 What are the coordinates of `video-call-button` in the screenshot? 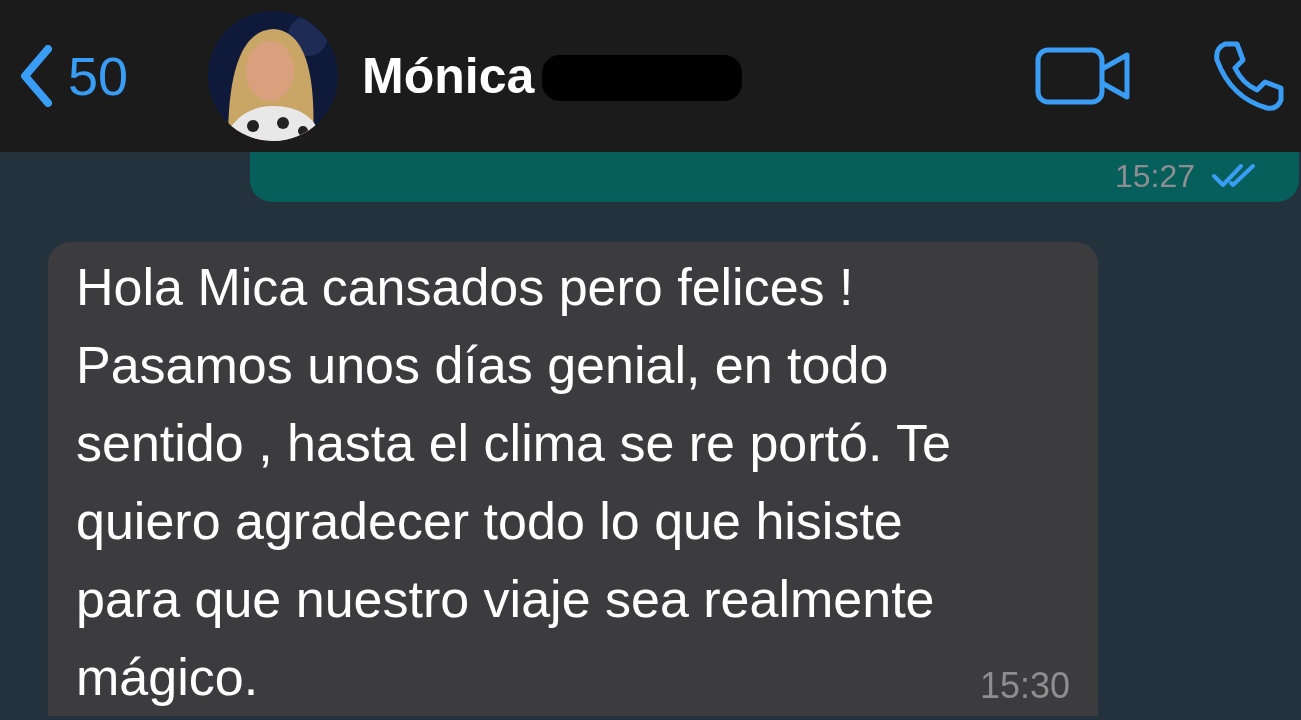 It's located at (1083, 76).